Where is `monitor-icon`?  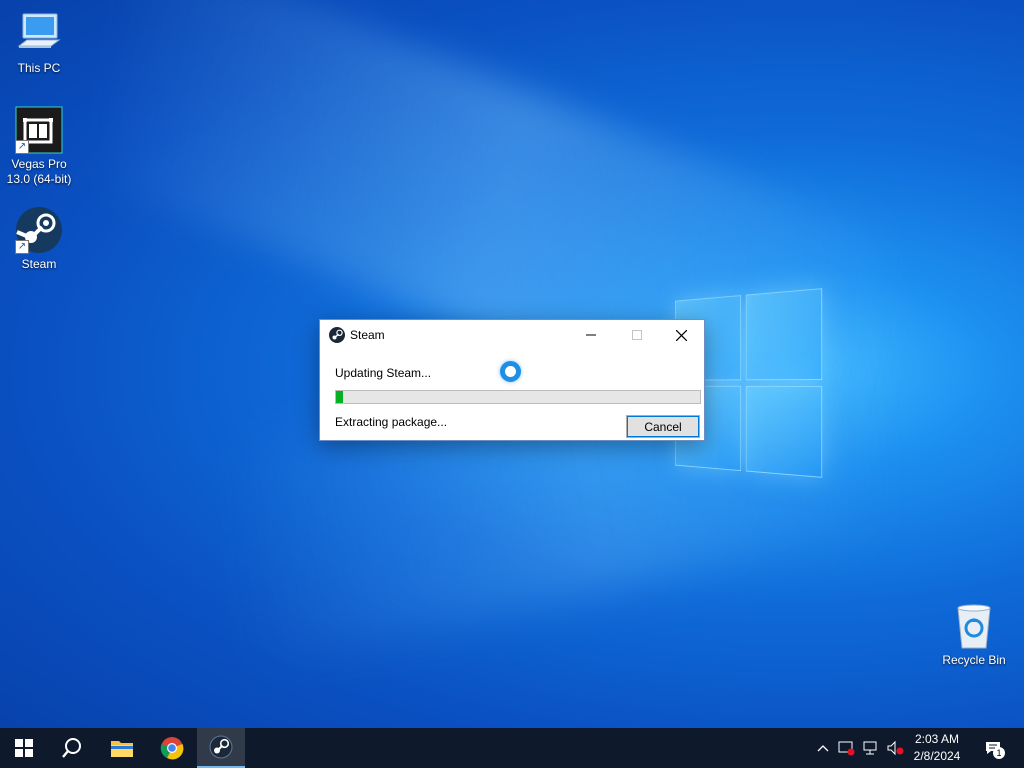
monitor-icon is located at coordinates (39, 34).